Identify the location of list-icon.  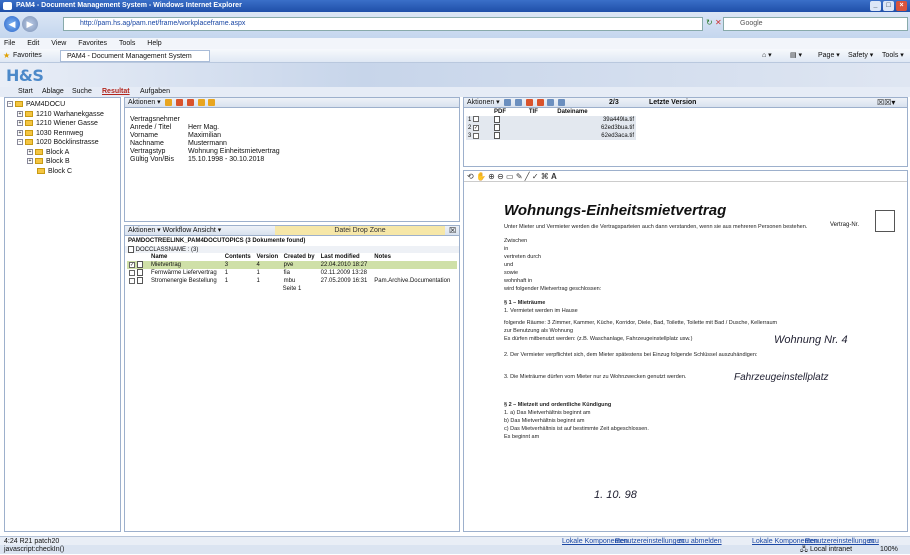
(562, 102).